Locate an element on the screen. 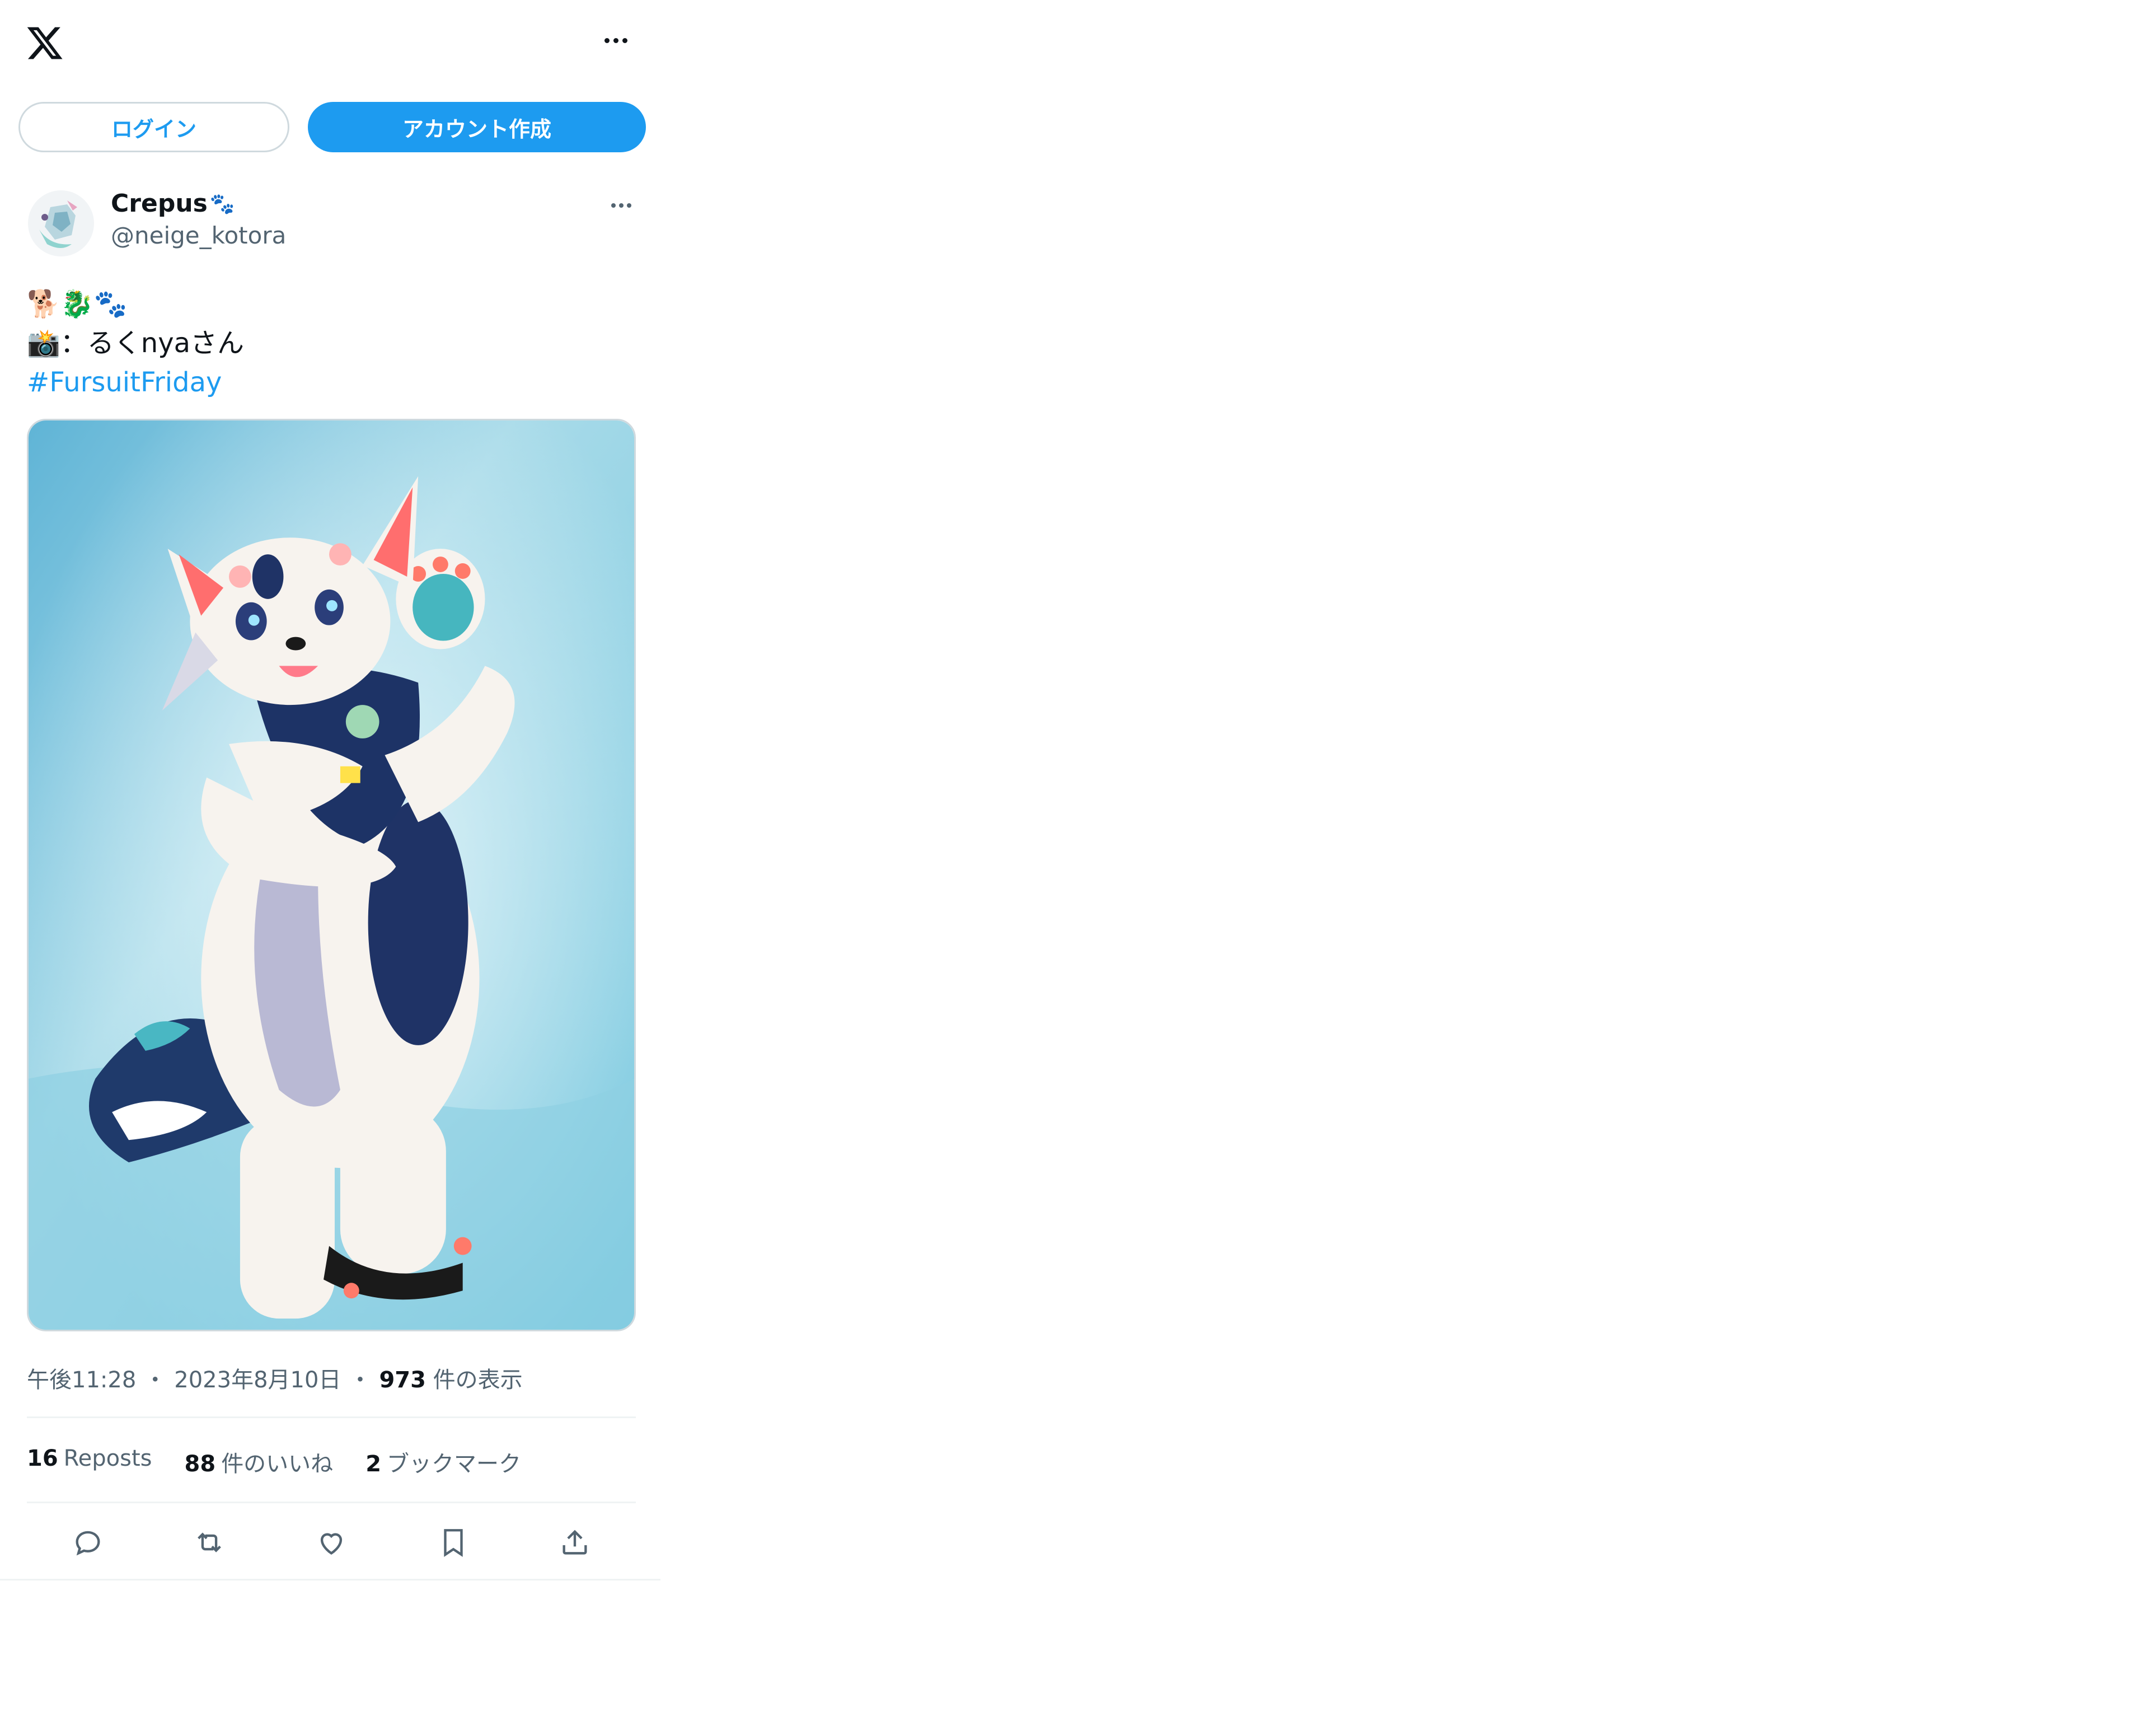  tweet-stats: 16 Reposts 88 件のいいね 2 ブックマーク is located at coordinates (274, 1462).